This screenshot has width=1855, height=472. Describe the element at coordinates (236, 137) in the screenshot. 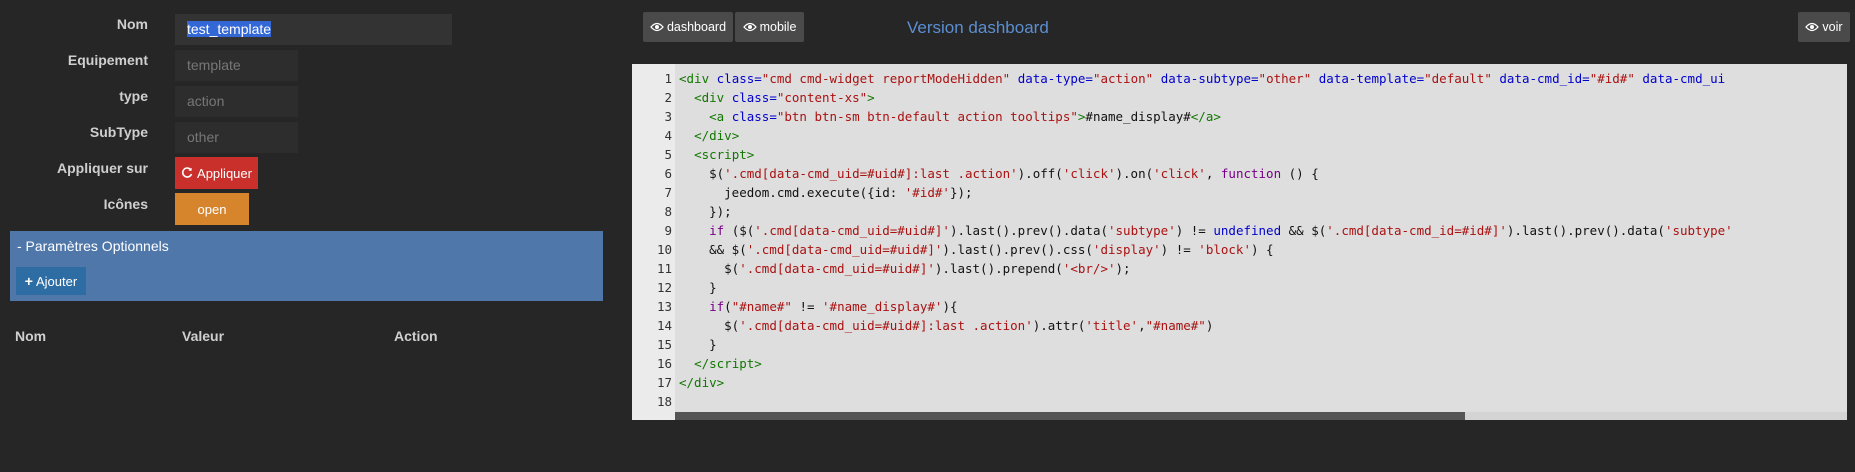

I see `subtype-input: other` at that location.